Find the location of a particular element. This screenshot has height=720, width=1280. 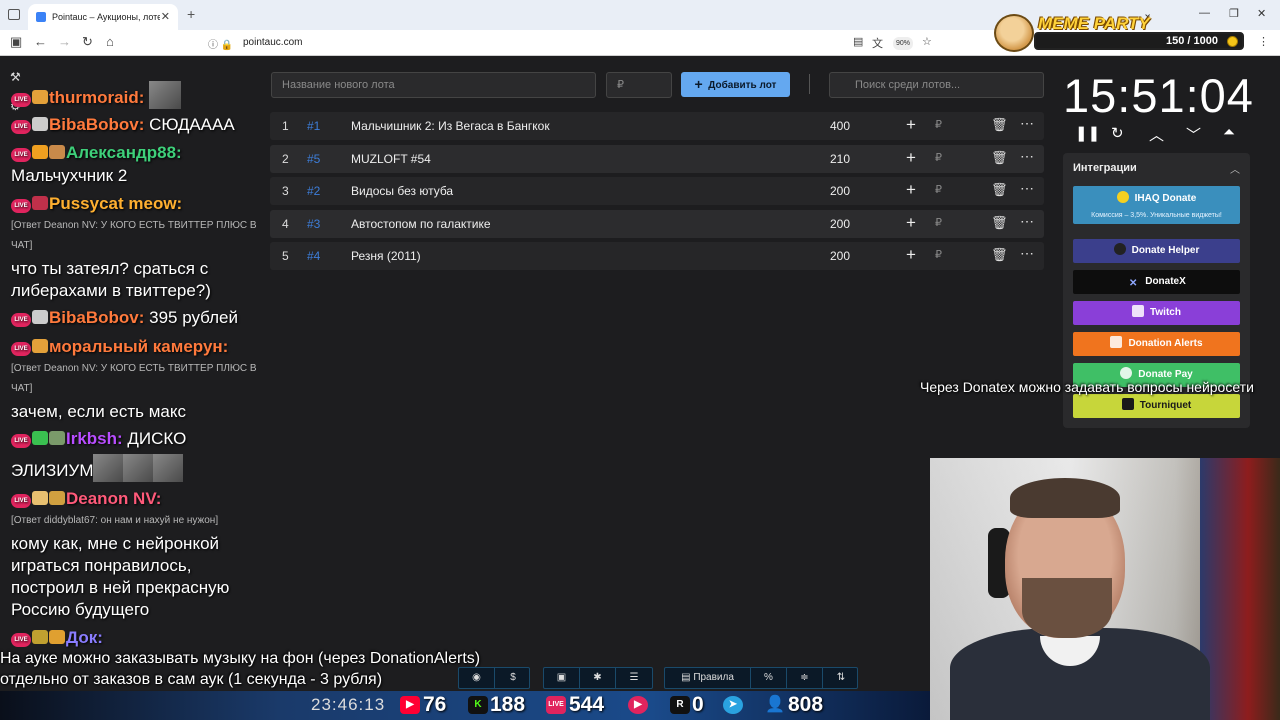

chat-nick: Pussycat meow: is located at coordinates (116, 203).